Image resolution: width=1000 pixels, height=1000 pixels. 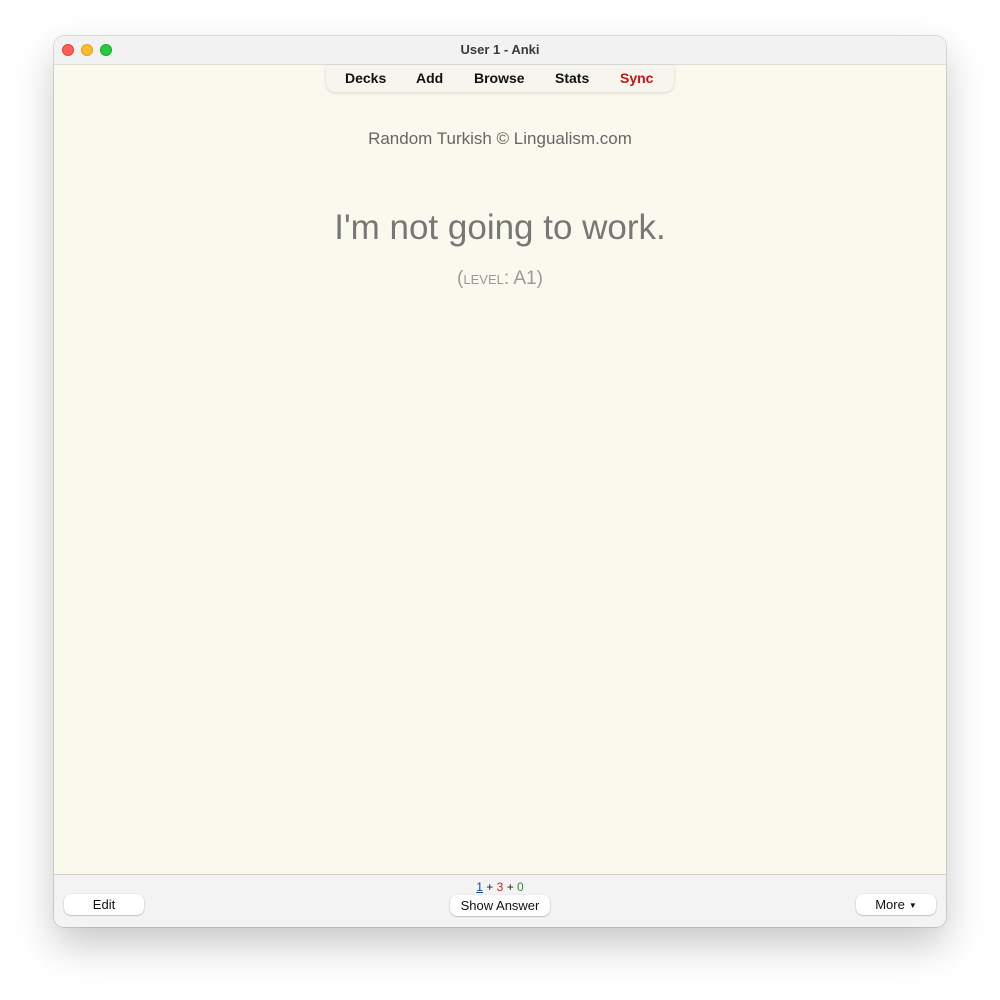 I want to click on edit-button: Edit, so click(x=104, y=904).